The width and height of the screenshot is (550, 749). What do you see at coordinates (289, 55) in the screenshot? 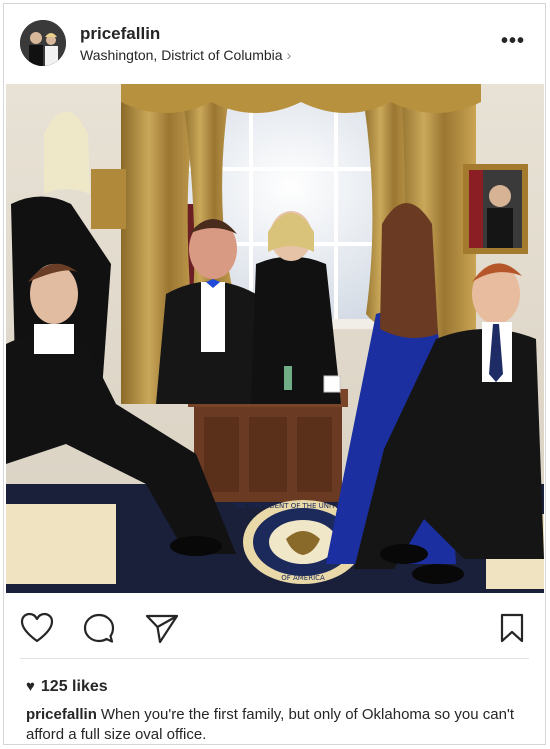
I see `chevron-right-icon: ›` at bounding box center [289, 55].